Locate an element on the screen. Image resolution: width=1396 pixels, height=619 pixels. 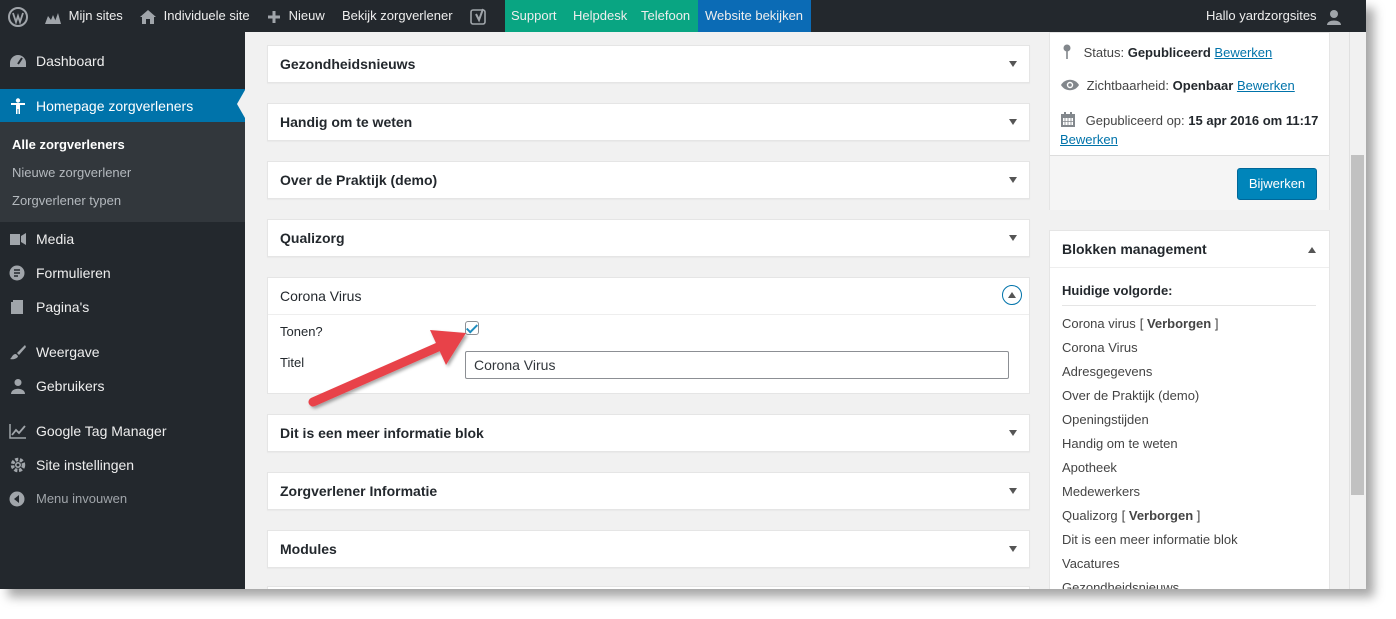
title-input: Corona Virus is located at coordinates (737, 365).